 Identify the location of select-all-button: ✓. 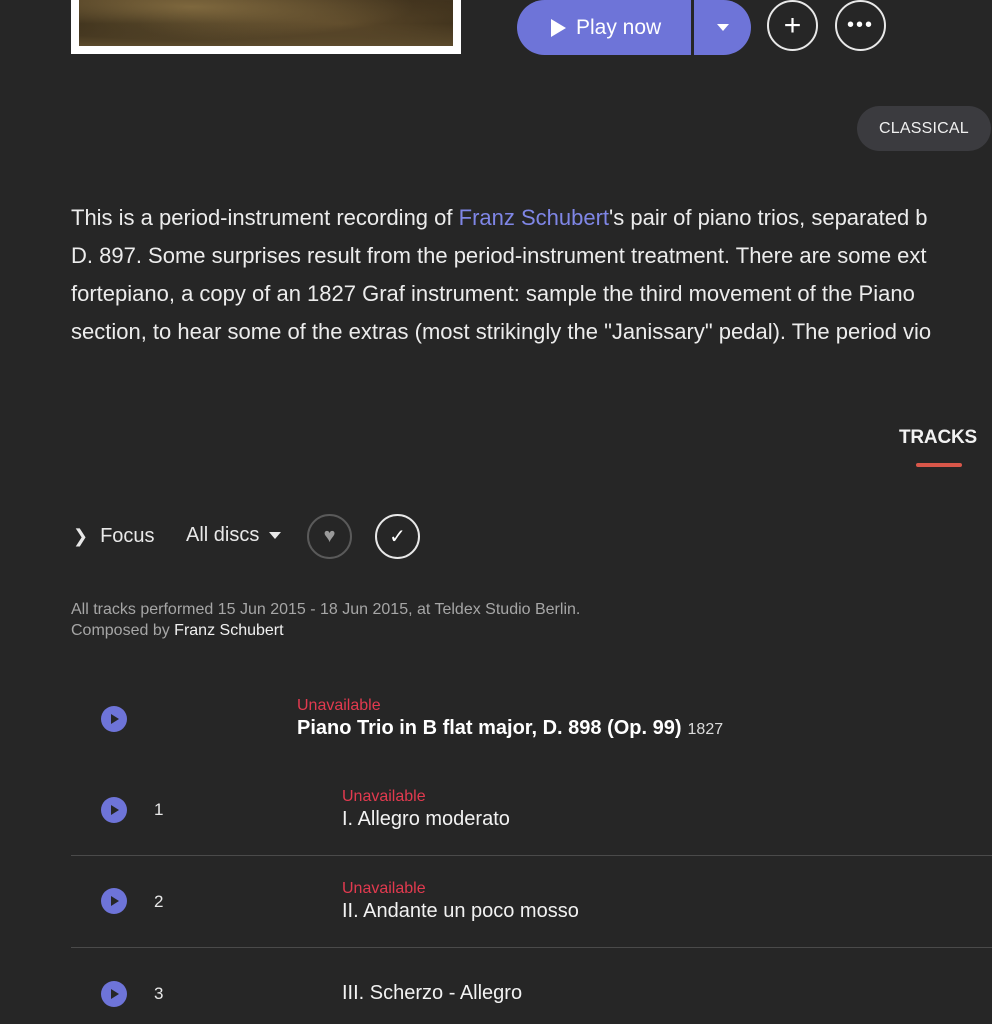
(397, 536).